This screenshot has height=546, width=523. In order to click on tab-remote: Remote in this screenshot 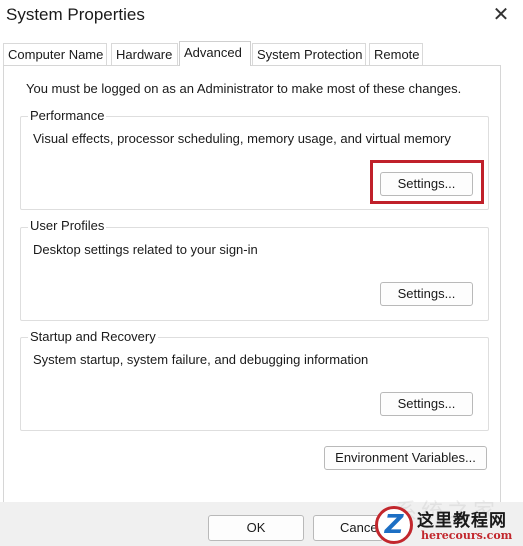, I will do `click(396, 54)`.